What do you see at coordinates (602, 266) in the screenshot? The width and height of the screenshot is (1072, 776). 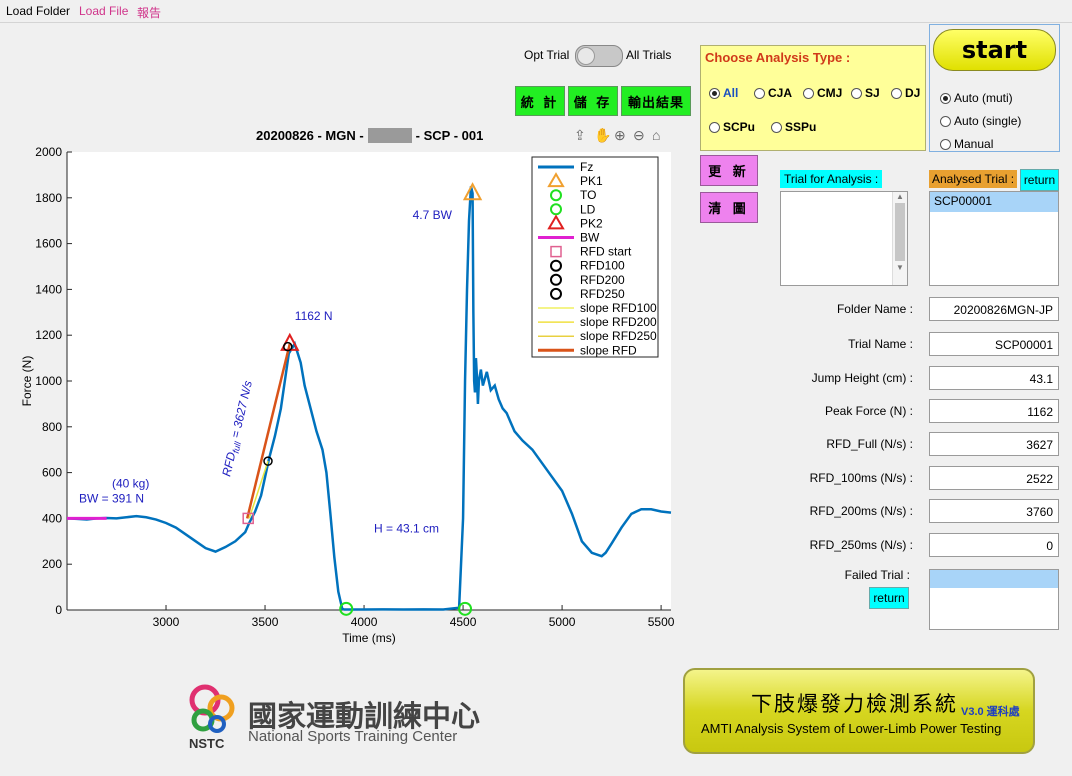 I see `legend-item: RFD100` at bounding box center [602, 266].